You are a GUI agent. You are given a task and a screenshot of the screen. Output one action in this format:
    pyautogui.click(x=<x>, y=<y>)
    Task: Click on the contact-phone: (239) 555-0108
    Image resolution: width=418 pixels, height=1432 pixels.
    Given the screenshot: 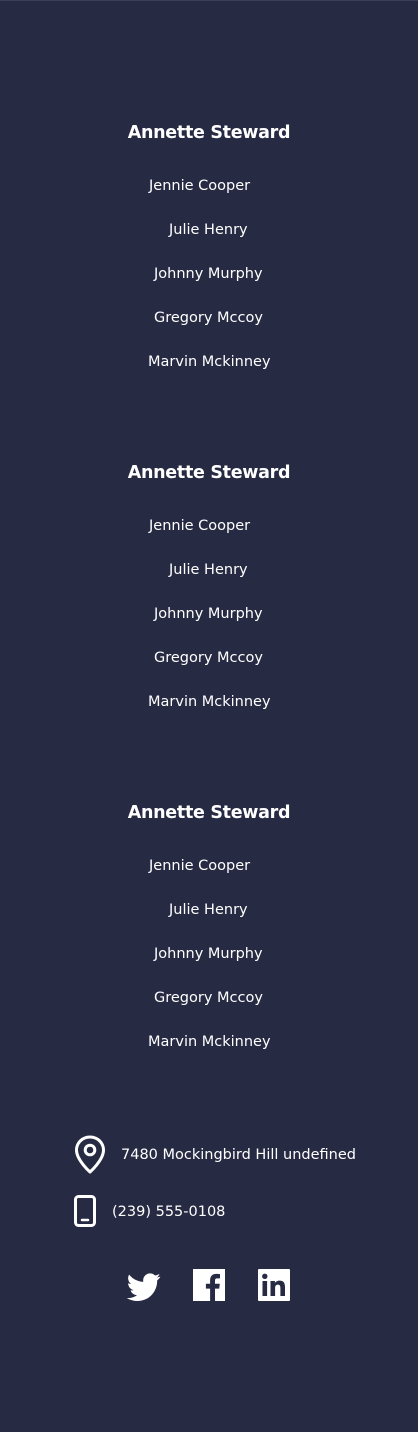 What is the action you would take?
    pyautogui.click(x=209, y=1213)
    